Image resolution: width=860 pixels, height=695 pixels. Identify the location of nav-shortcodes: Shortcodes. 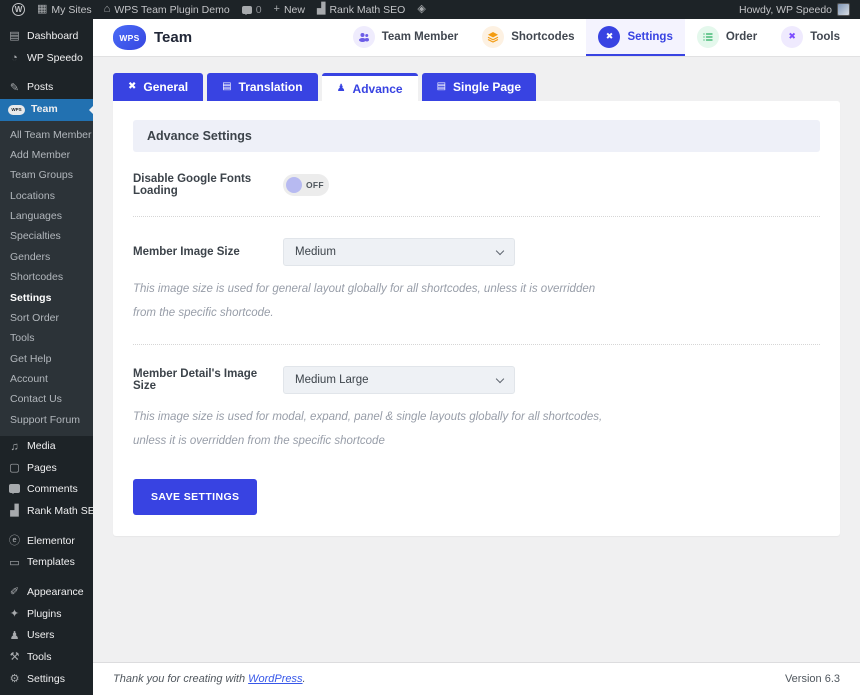
(528, 37).